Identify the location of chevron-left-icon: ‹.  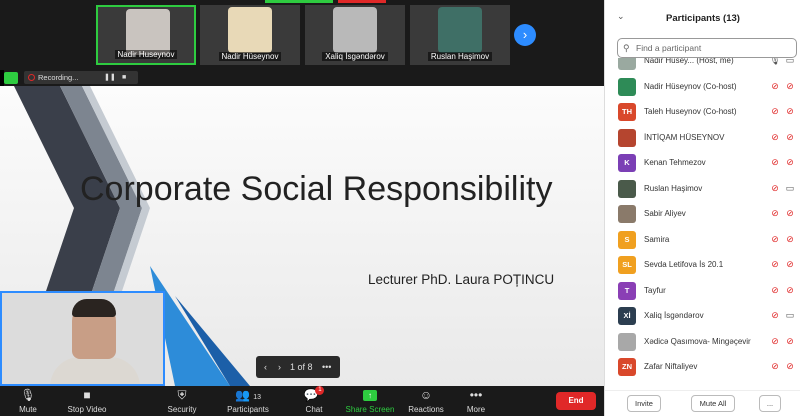
(265, 367).